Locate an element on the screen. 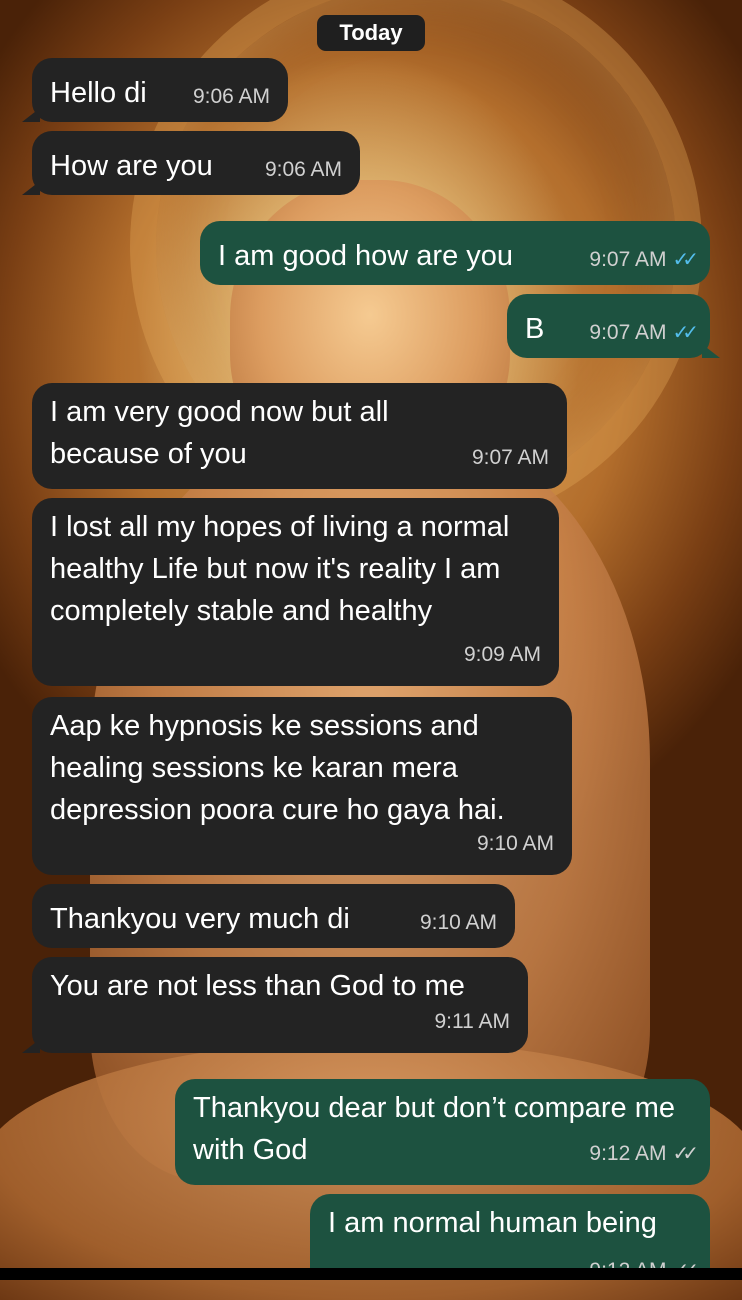 This screenshot has height=1300, width=742. message-bubble: I am normal human being 9:12 AM ✓✓ is located at coordinates (510, 1231).